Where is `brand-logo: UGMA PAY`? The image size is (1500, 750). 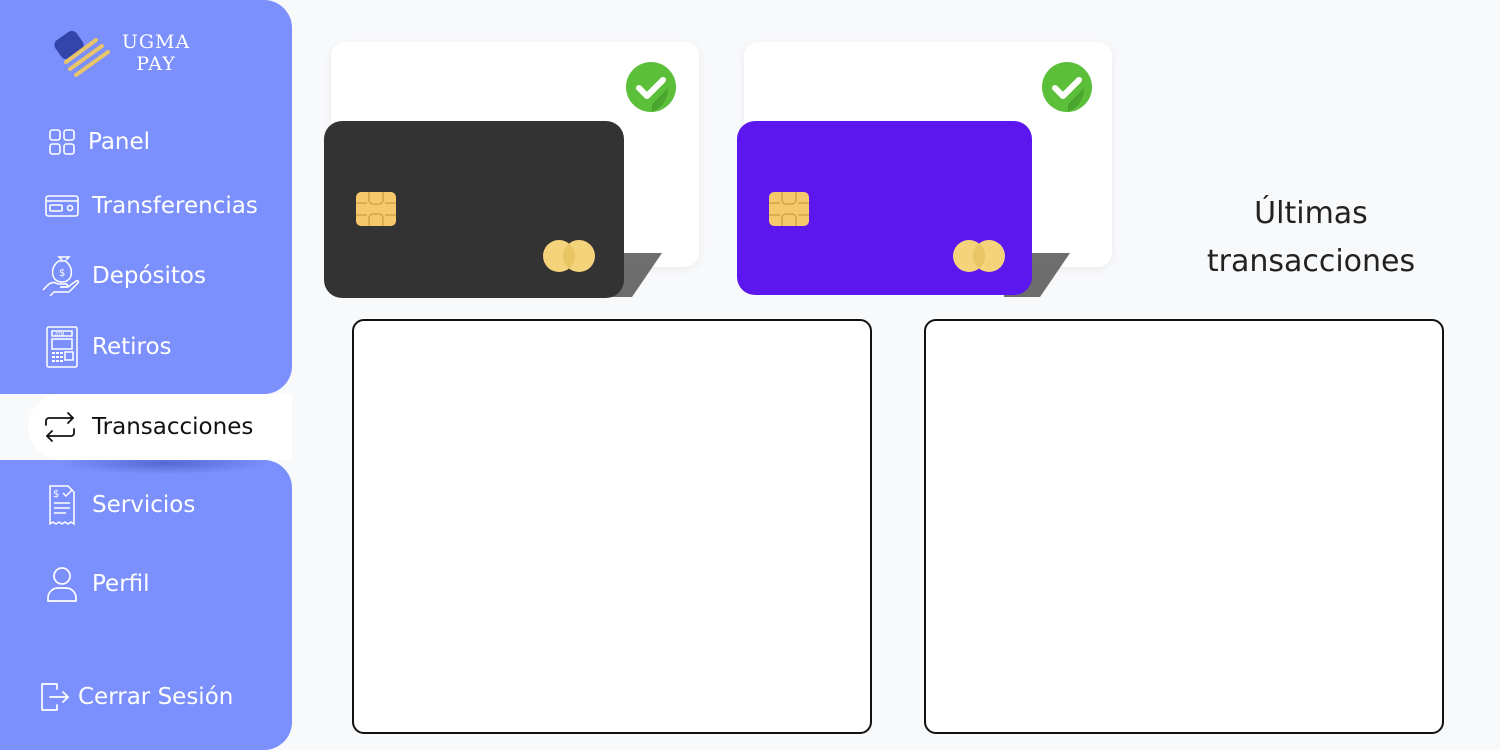
brand-logo: UGMA PAY is located at coordinates (125, 54).